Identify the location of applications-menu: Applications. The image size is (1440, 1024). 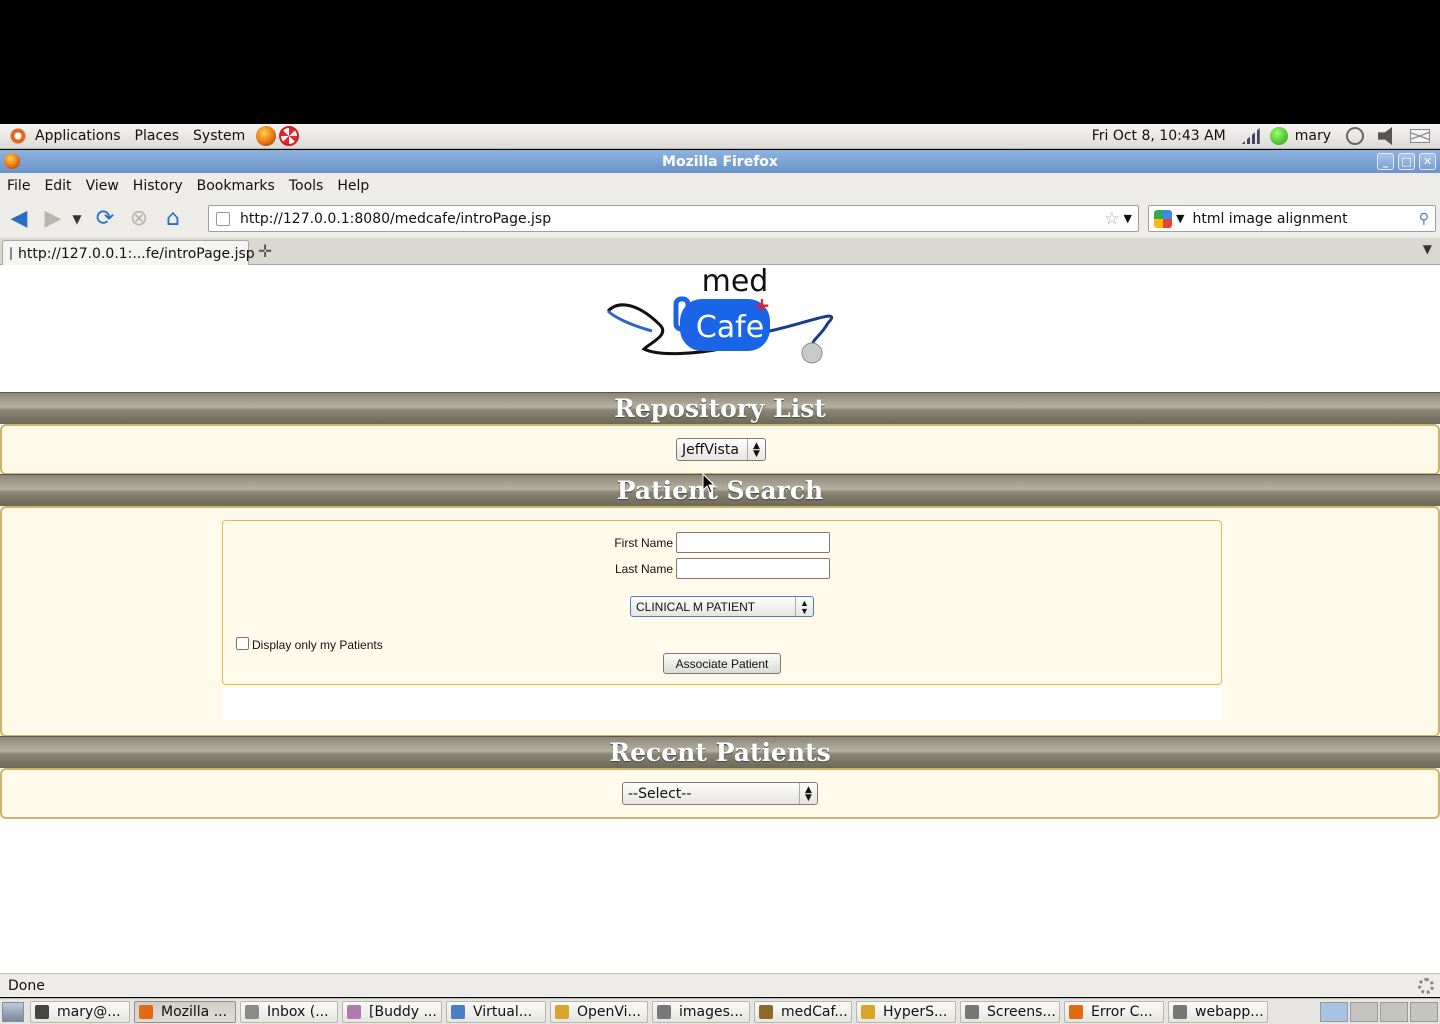
(78, 136).